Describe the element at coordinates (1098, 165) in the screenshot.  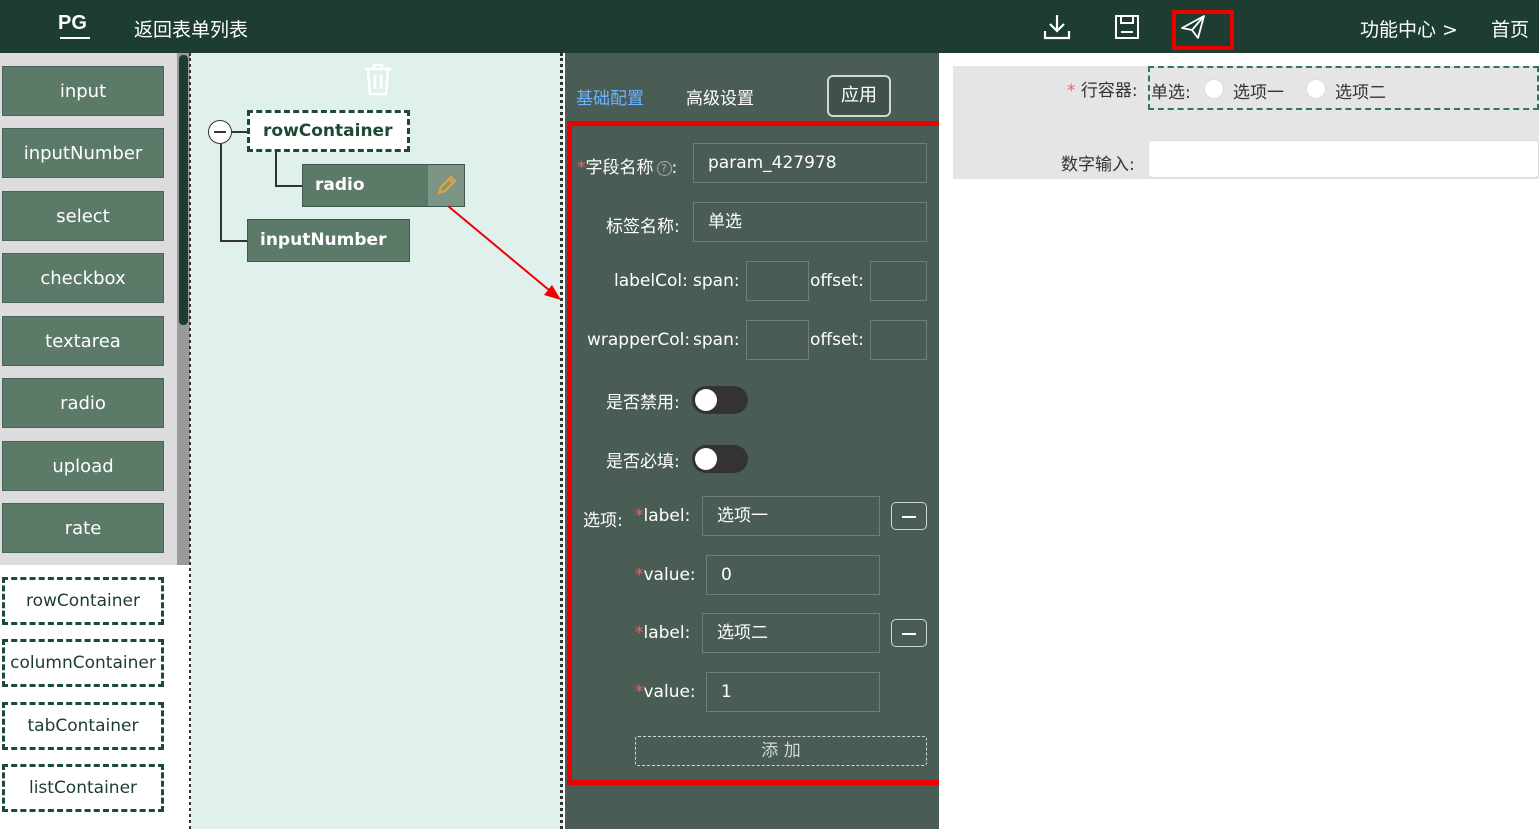
I see `number-input-label: 数字输入:` at that location.